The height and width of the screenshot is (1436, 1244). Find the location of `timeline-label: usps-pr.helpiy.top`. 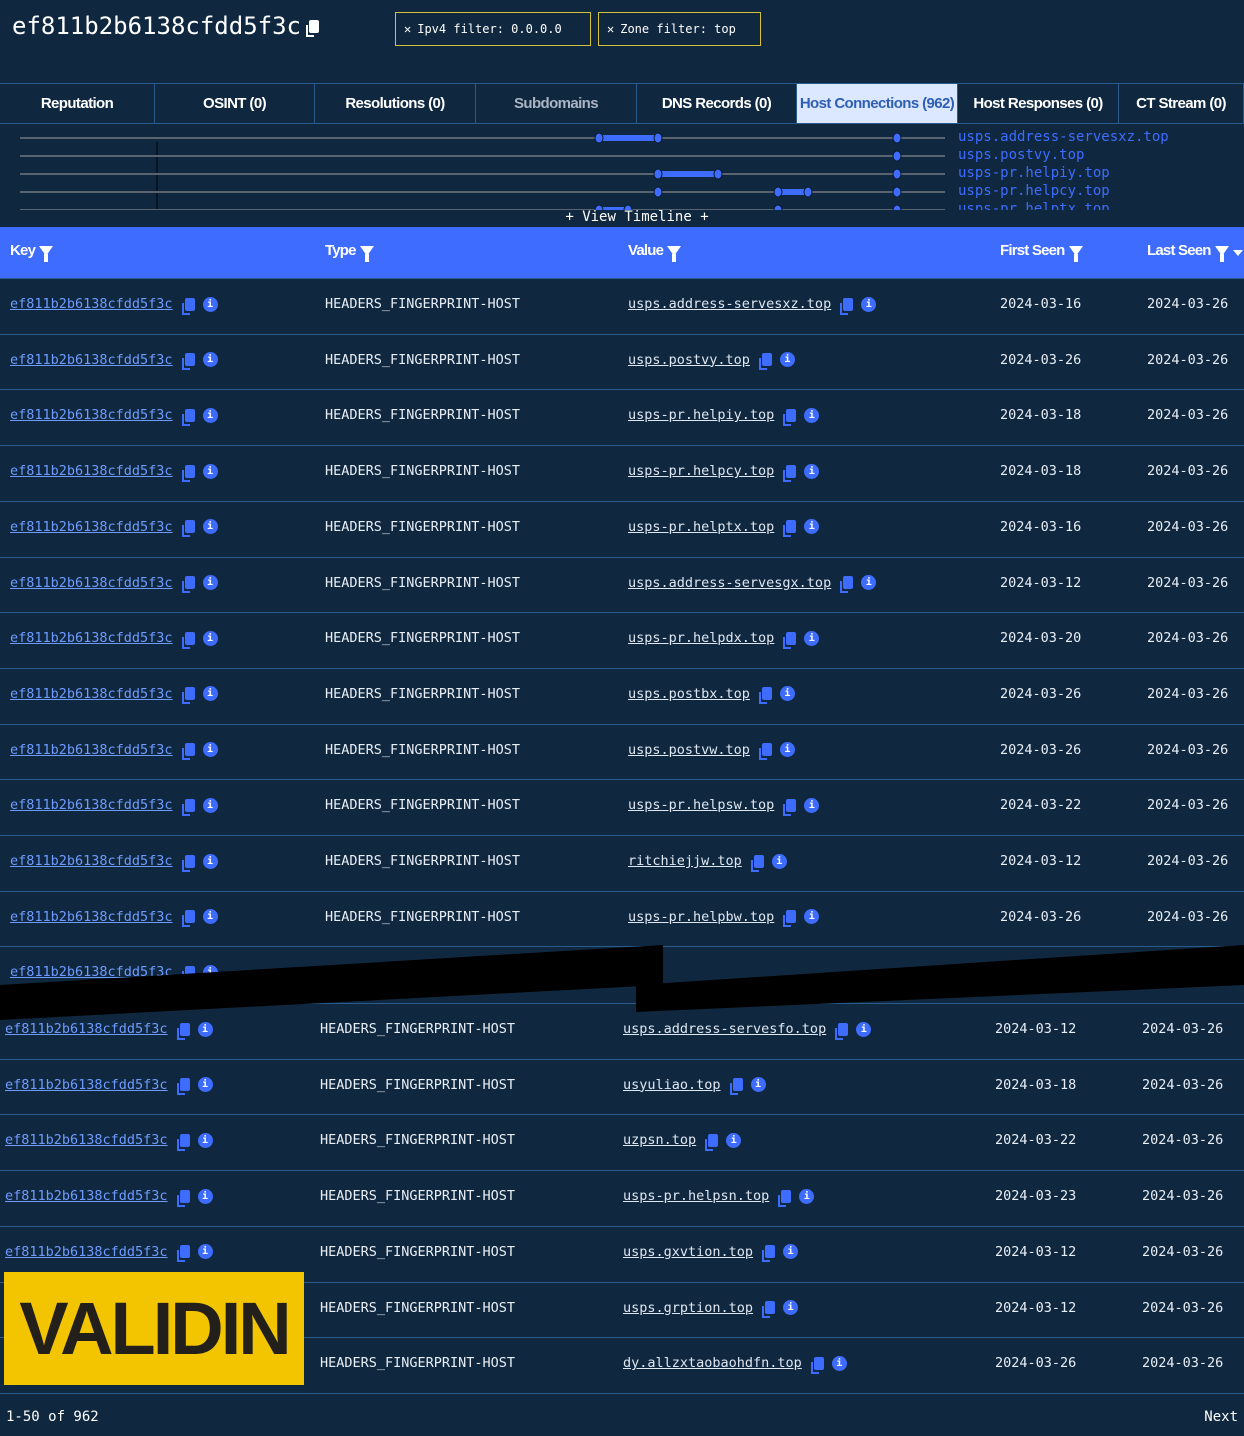

timeline-label: usps-pr.helpiy.top is located at coordinates (1034, 173).